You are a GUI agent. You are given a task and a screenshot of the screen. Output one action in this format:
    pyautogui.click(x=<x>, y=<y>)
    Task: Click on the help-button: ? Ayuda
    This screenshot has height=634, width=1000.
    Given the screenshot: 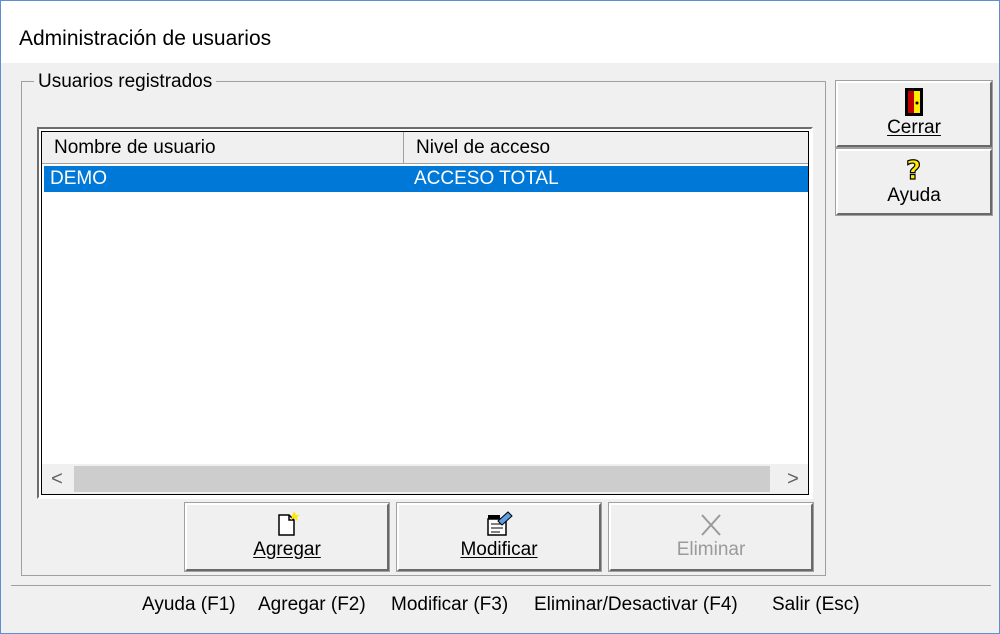 What is the action you would take?
    pyautogui.click(x=914, y=182)
    